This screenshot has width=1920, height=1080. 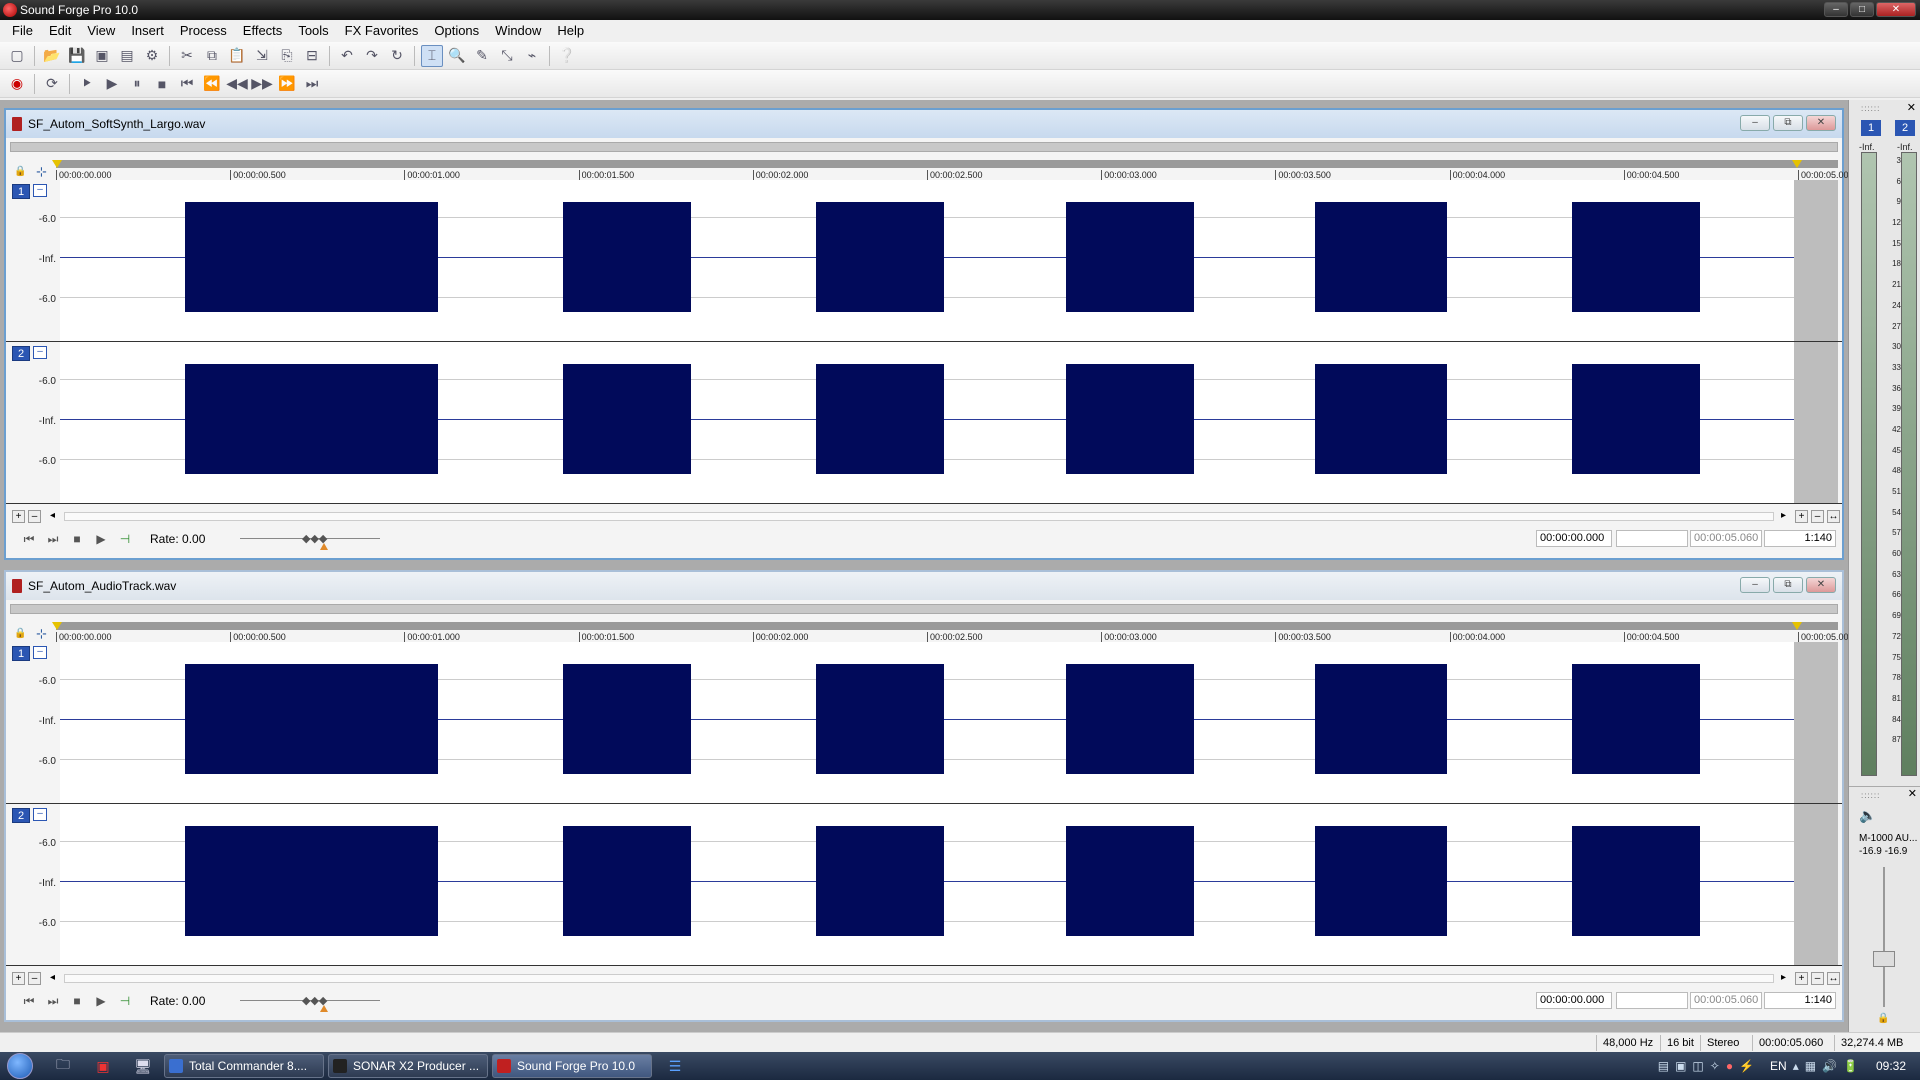 I want to click on play-all-icon: ⯈, so click(x=87, y=84).